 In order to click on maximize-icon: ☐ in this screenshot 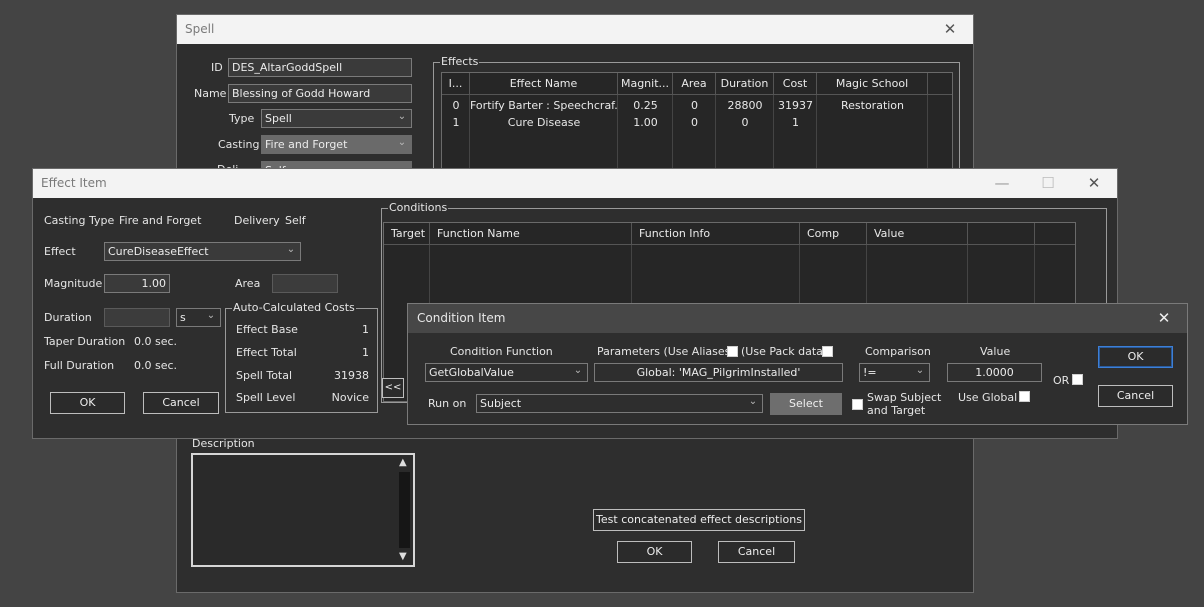, I will do `click(1048, 183)`.